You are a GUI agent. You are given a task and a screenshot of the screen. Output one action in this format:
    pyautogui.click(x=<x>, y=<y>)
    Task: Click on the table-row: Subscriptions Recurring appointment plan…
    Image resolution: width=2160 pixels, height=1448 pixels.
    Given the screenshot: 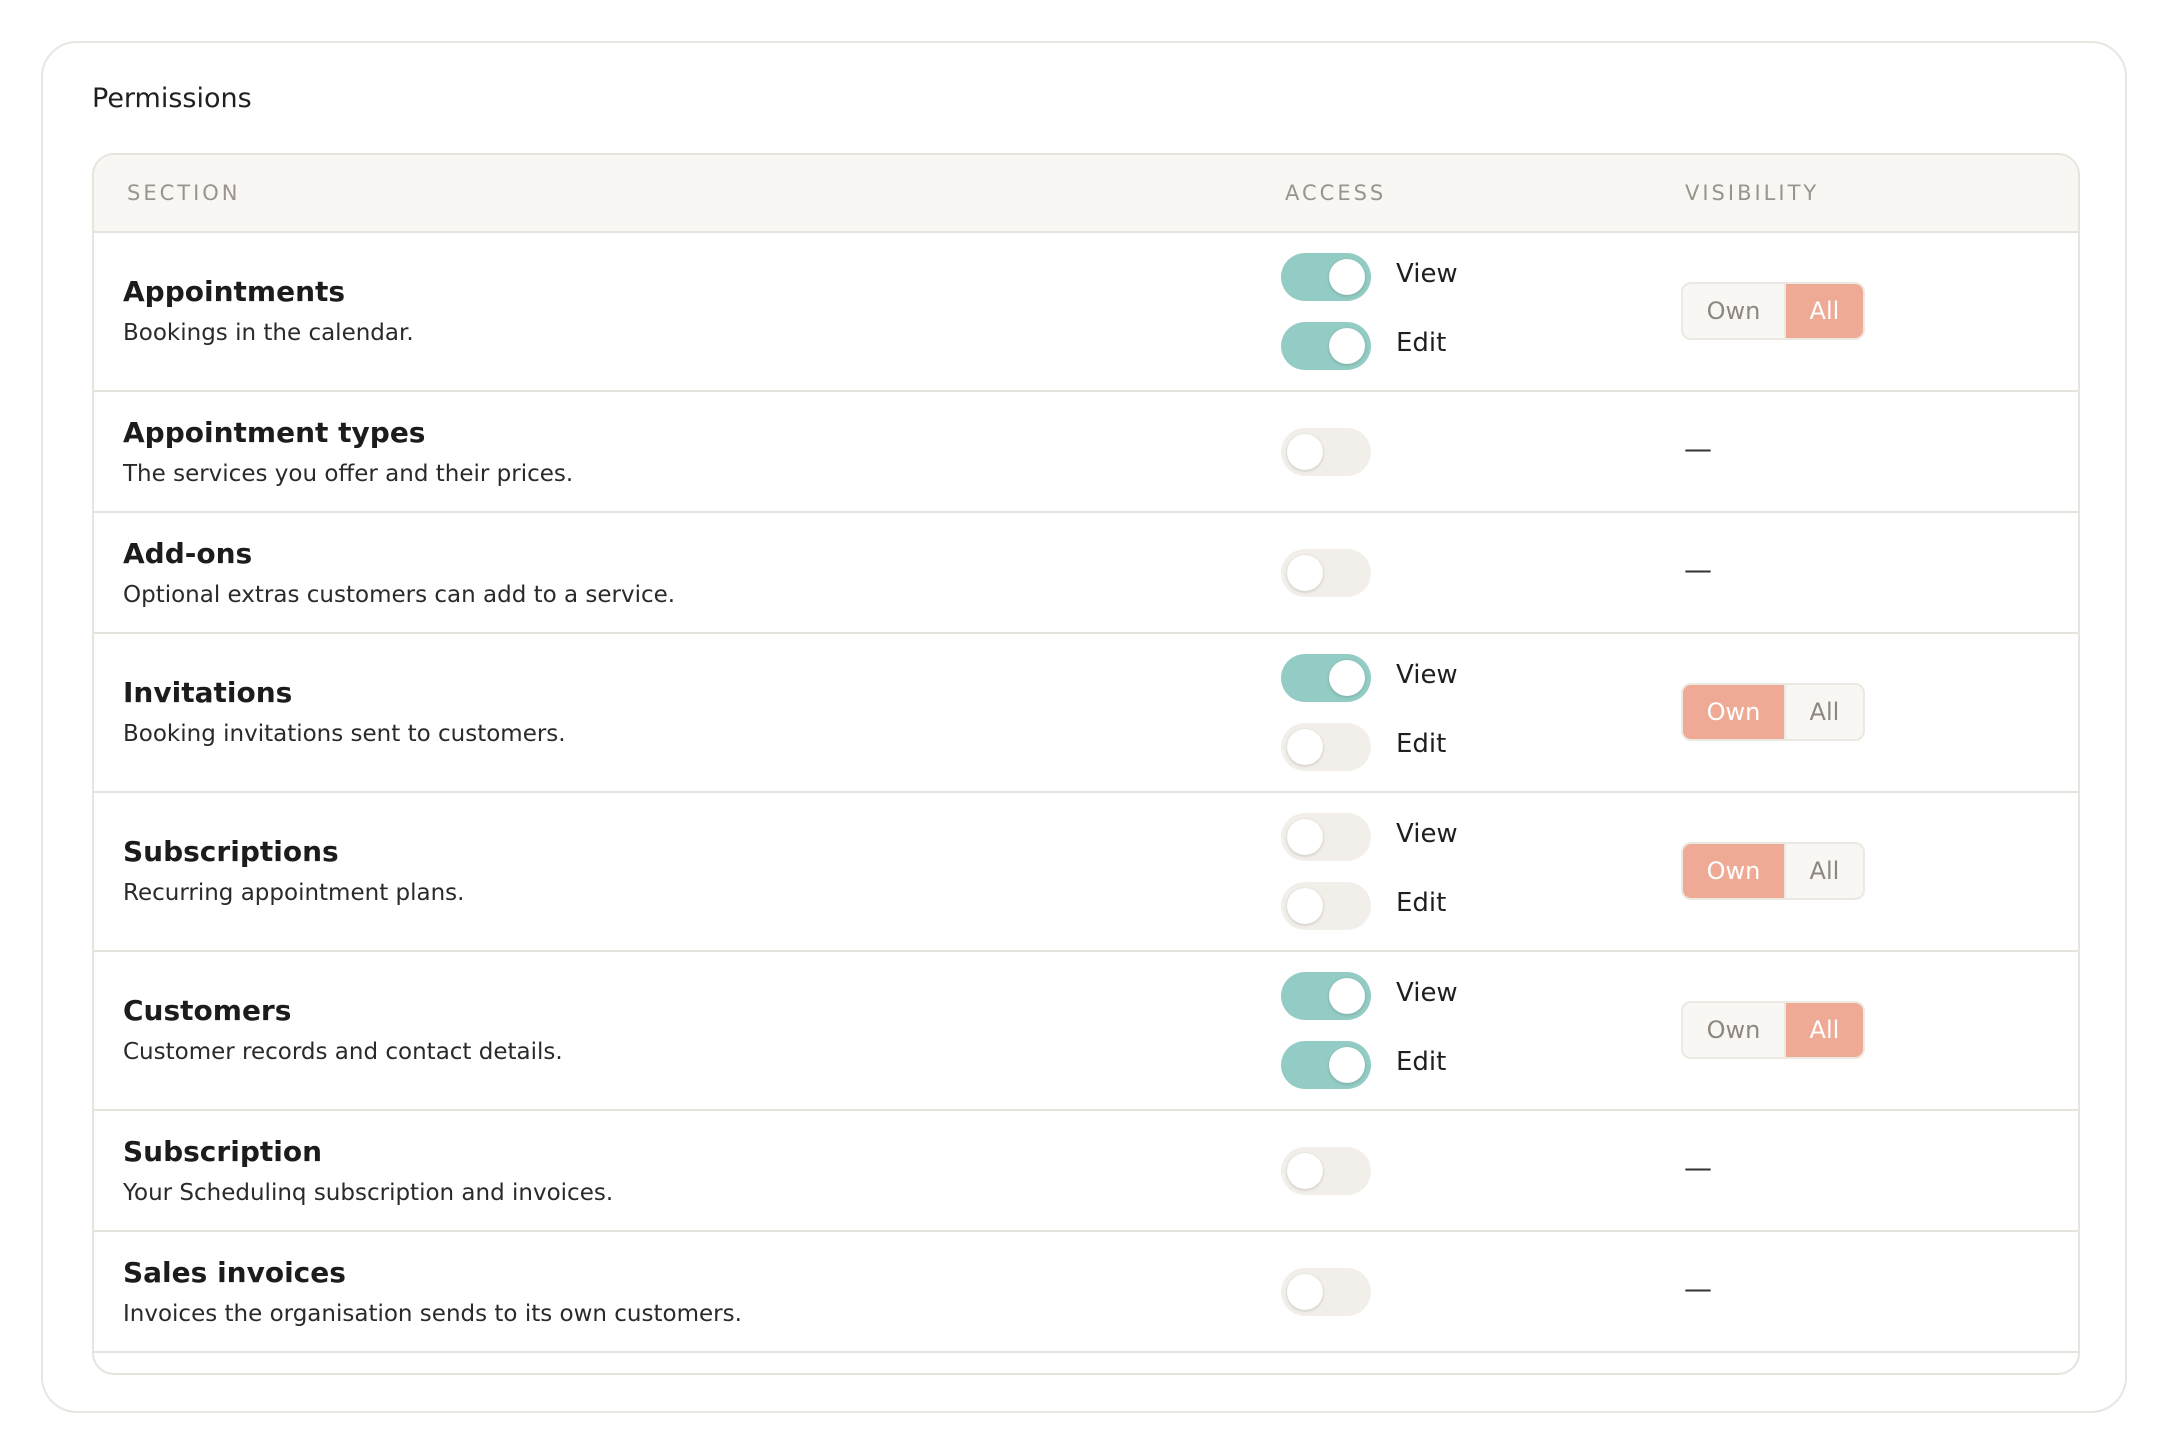 What is the action you would take?
    pyautogui.click(x=1086, y=872)
    